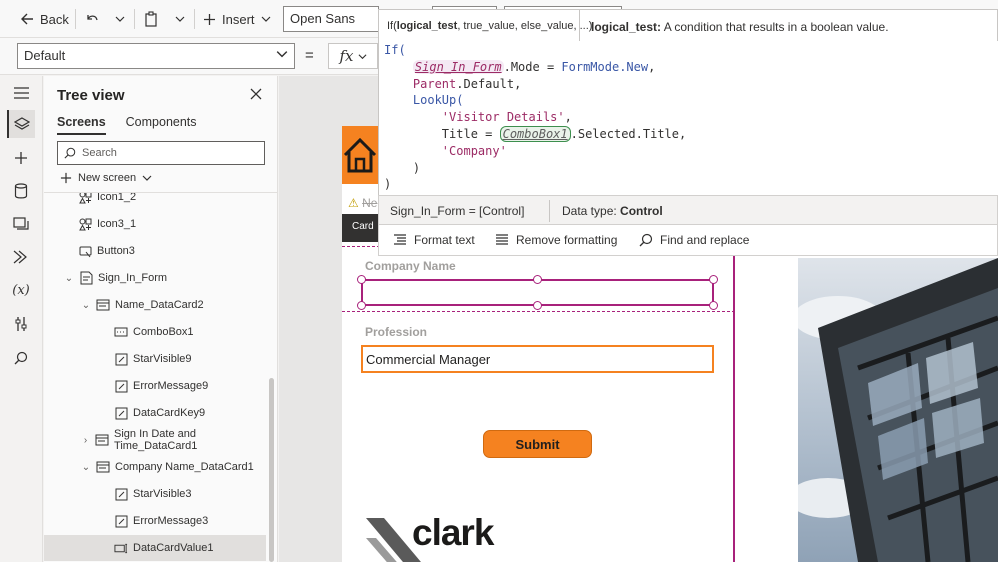 The image size is (998, 562). What do you see at coordinates (156, 56) in the screenshot?
I see `property-dropdown: Default` at bounding box center [156, 56].